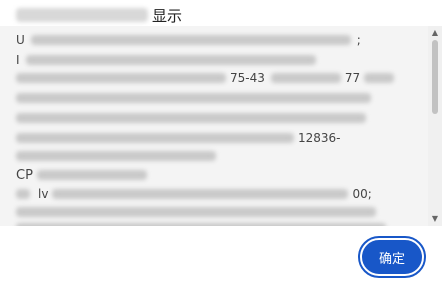  I want to click on dialog-title-row: 显示, so click(99, 15).